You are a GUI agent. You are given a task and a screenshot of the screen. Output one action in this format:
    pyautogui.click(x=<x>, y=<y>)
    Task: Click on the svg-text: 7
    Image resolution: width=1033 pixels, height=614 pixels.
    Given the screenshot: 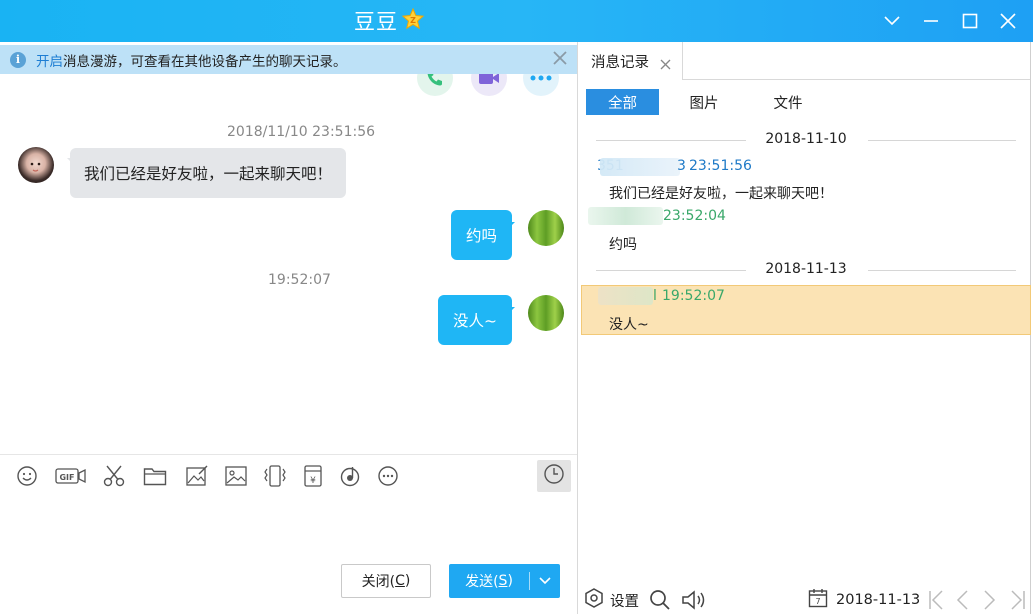 What is the action you would take?
    pyautogui.click(x=817, y=601)
    